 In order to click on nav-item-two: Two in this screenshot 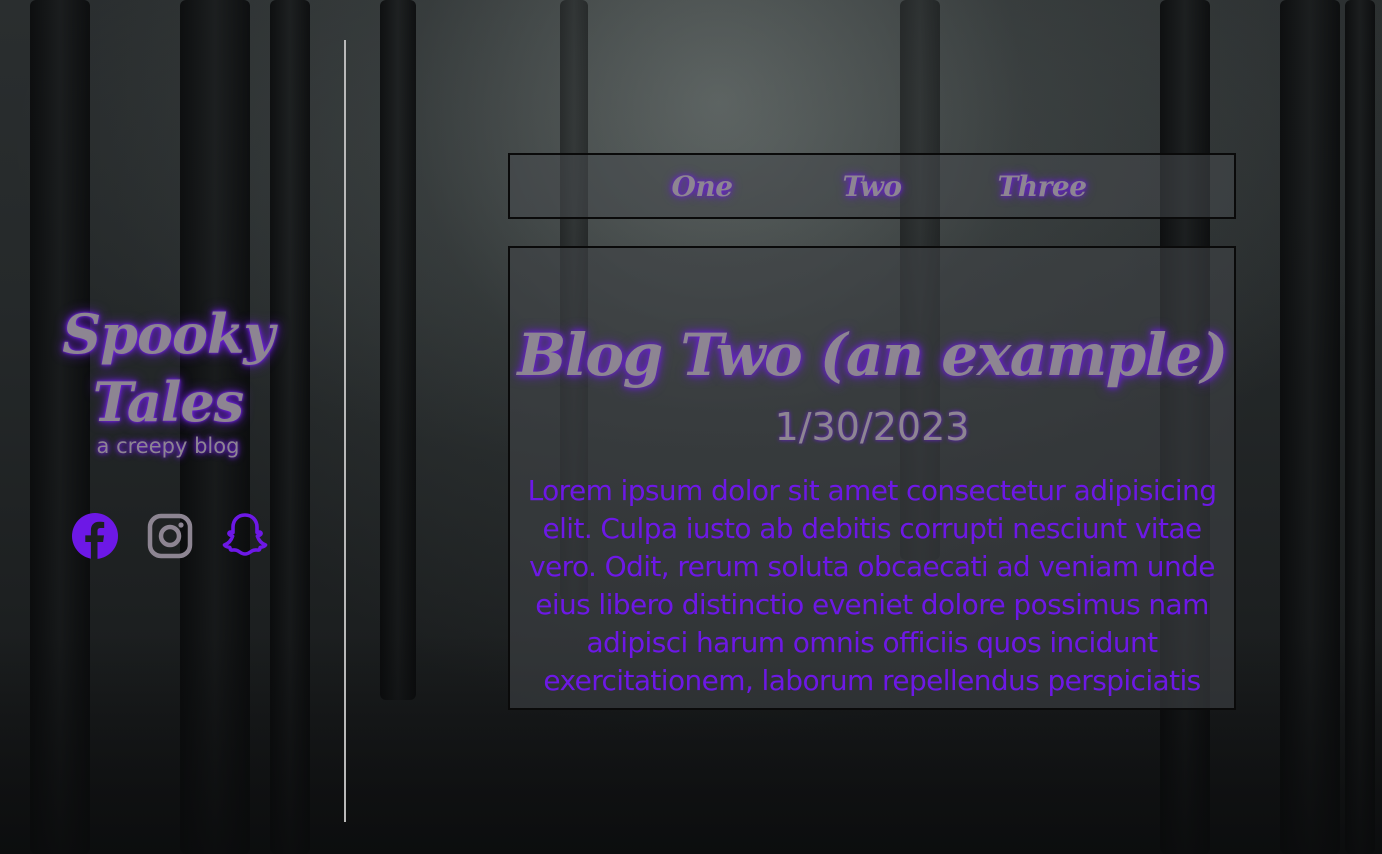, I will do `click(872, 186)`.